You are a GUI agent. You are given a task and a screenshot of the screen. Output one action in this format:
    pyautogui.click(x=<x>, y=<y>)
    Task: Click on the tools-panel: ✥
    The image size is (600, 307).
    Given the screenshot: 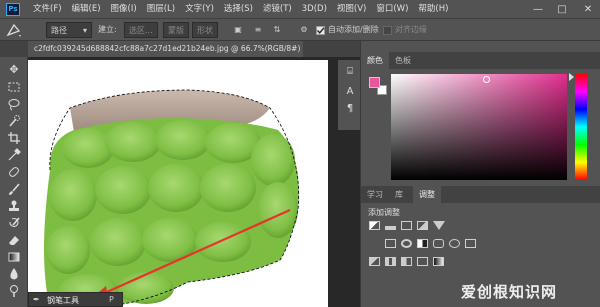 What is the action you would take?
    pyautogui.click(x=14, y=182)
    